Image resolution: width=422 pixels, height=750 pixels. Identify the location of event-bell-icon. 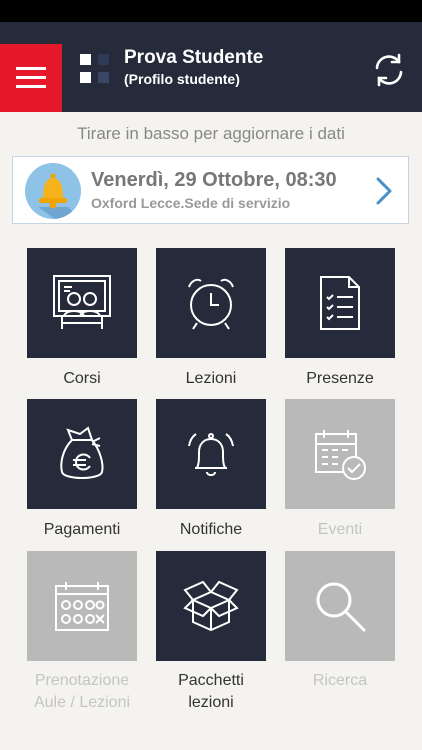
(53, 191).